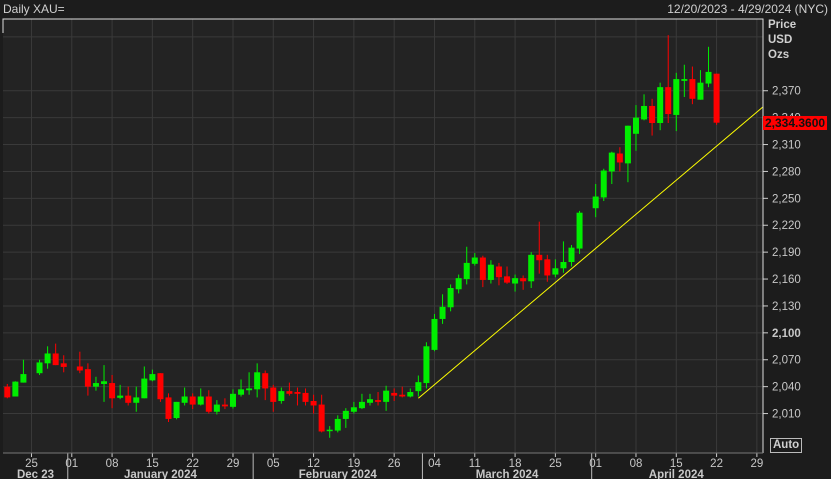 The width and height of the screenshot is (831, 479). I want to click on x-tick-label: 22, so click(716, 464).